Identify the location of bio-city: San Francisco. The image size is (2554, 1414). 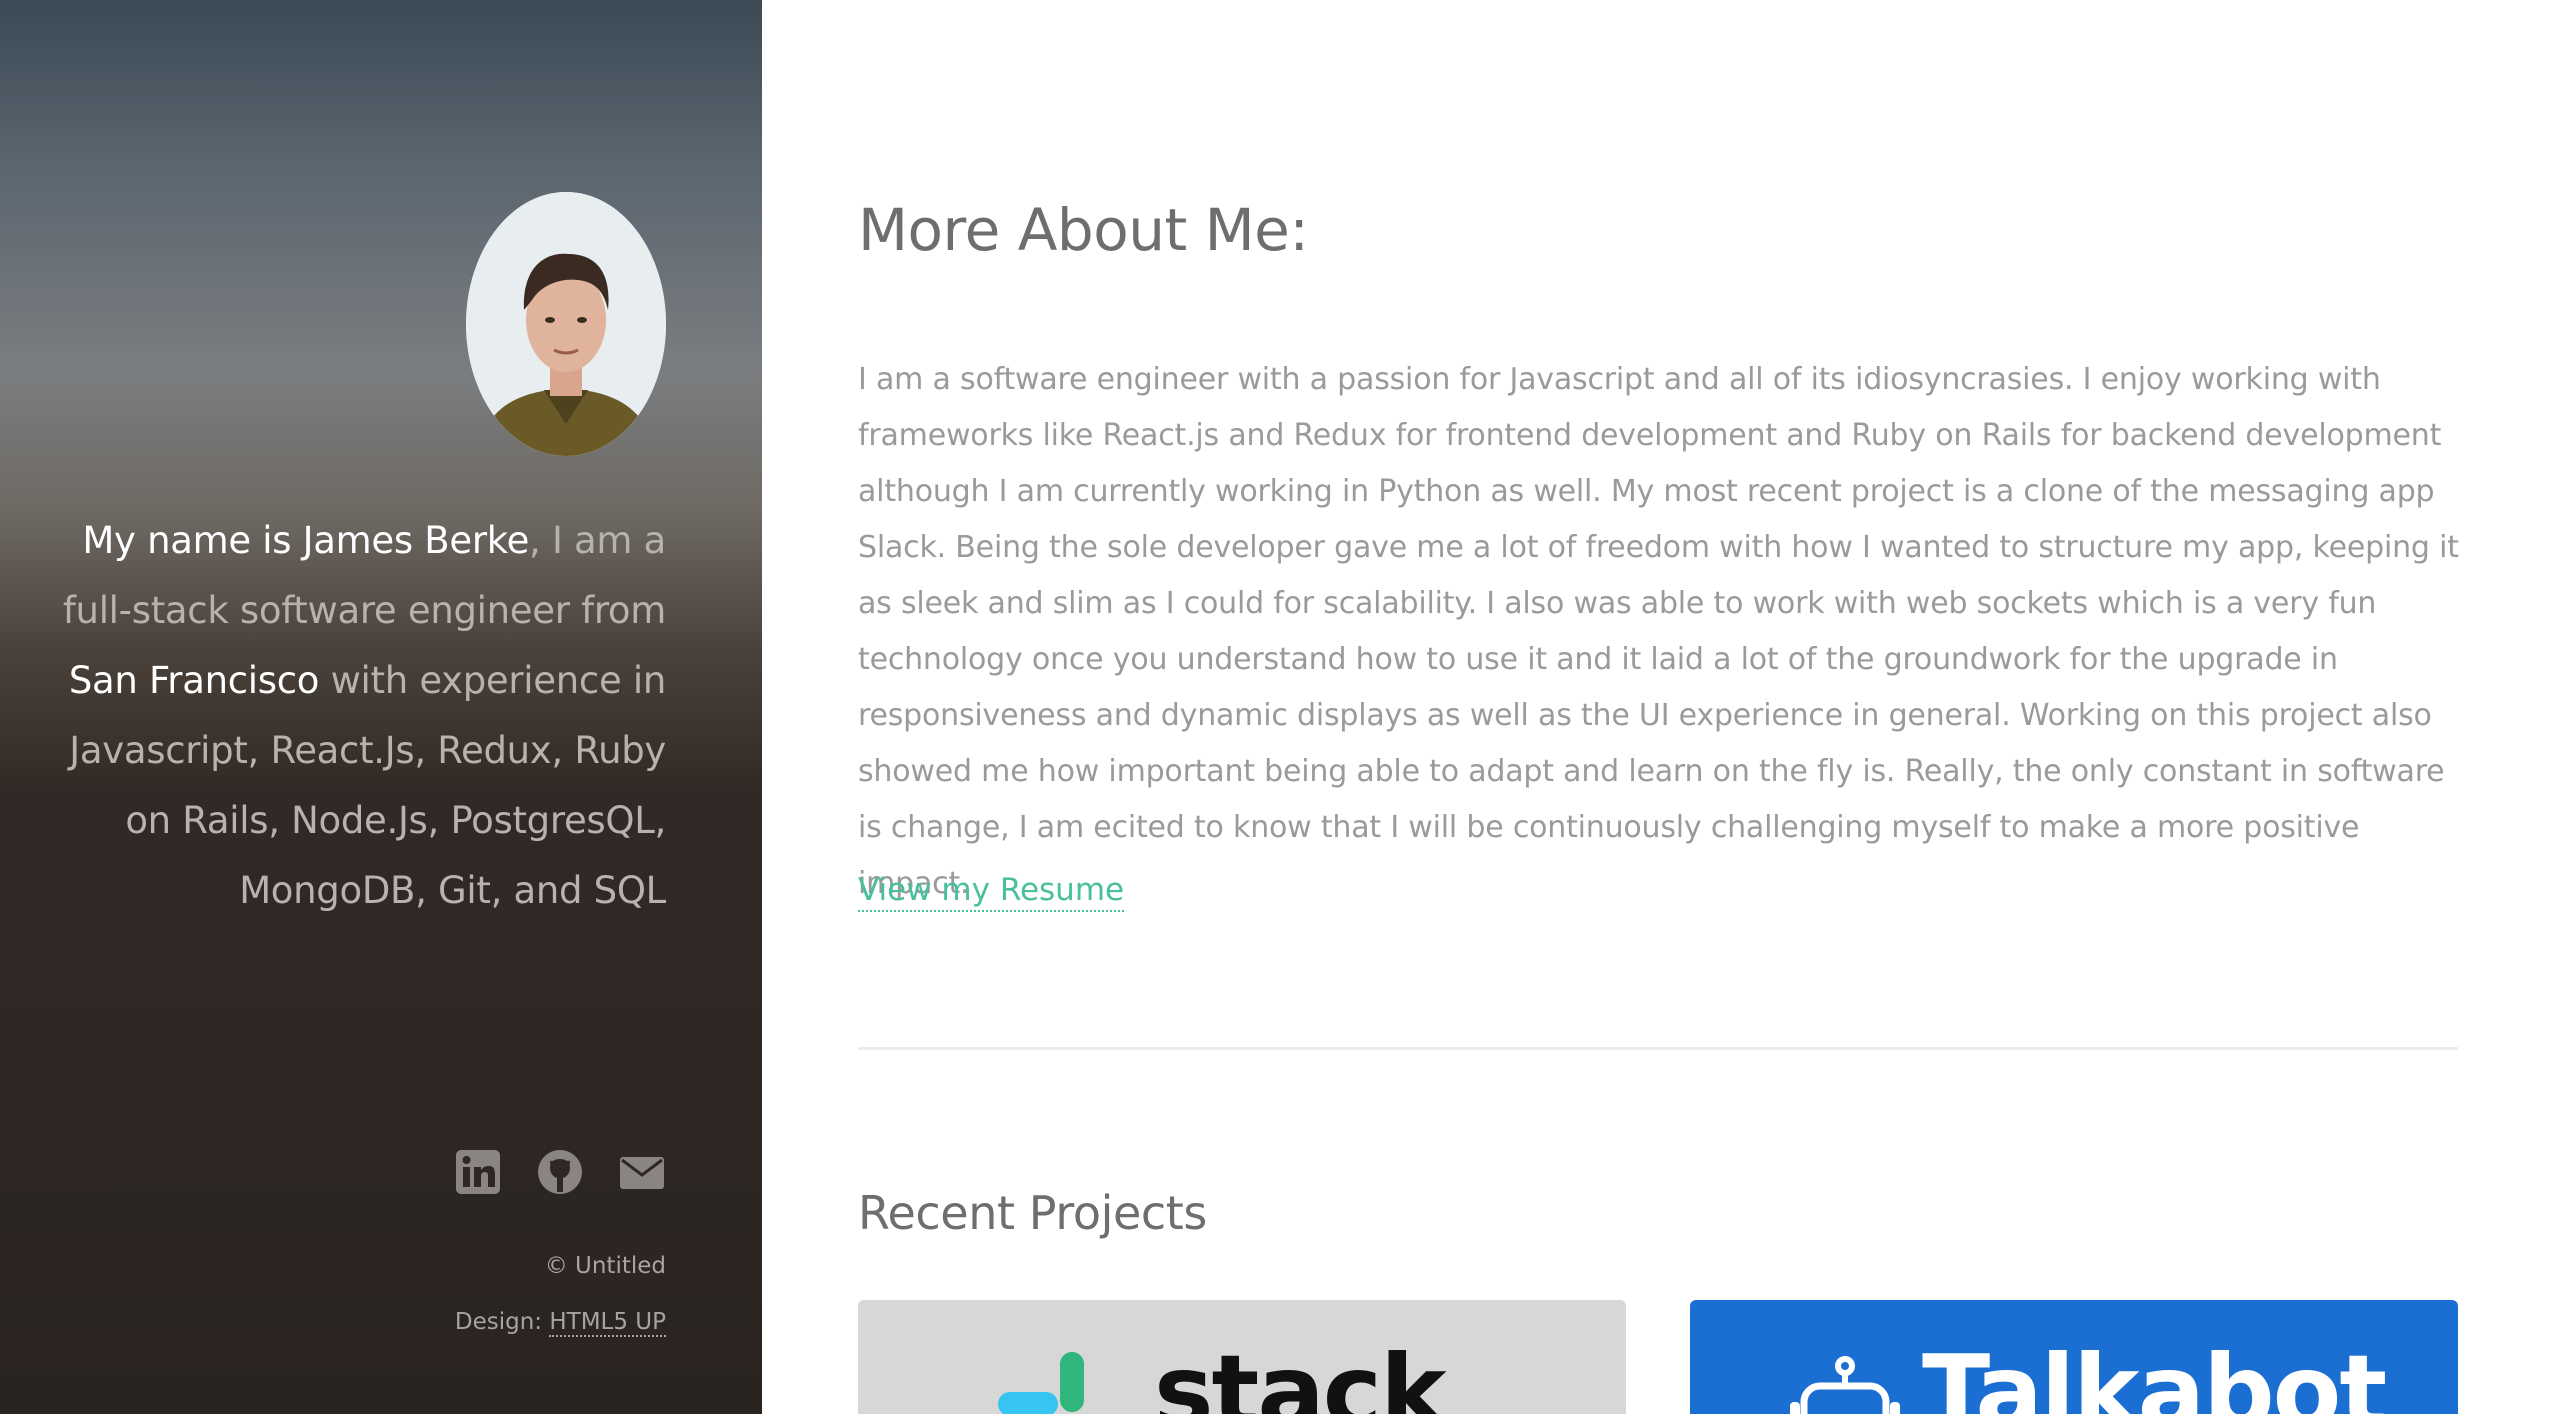
(194, 680).